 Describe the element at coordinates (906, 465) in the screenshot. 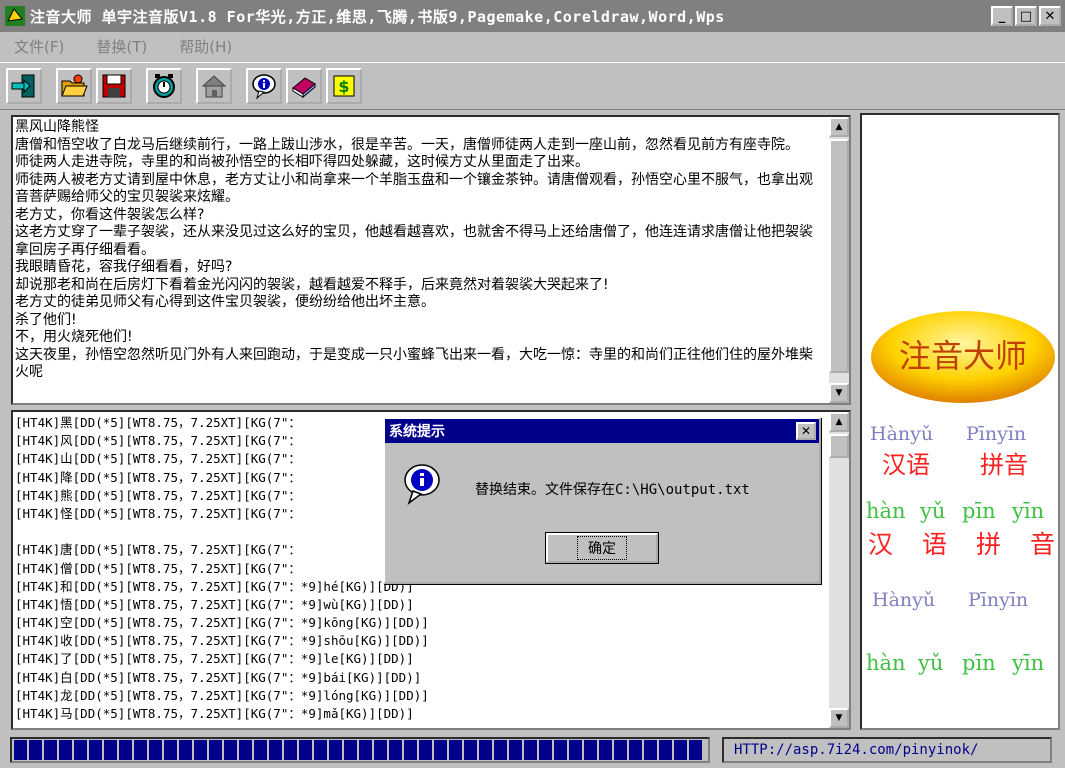

I see `hanzi-word: 汉语` at that location.